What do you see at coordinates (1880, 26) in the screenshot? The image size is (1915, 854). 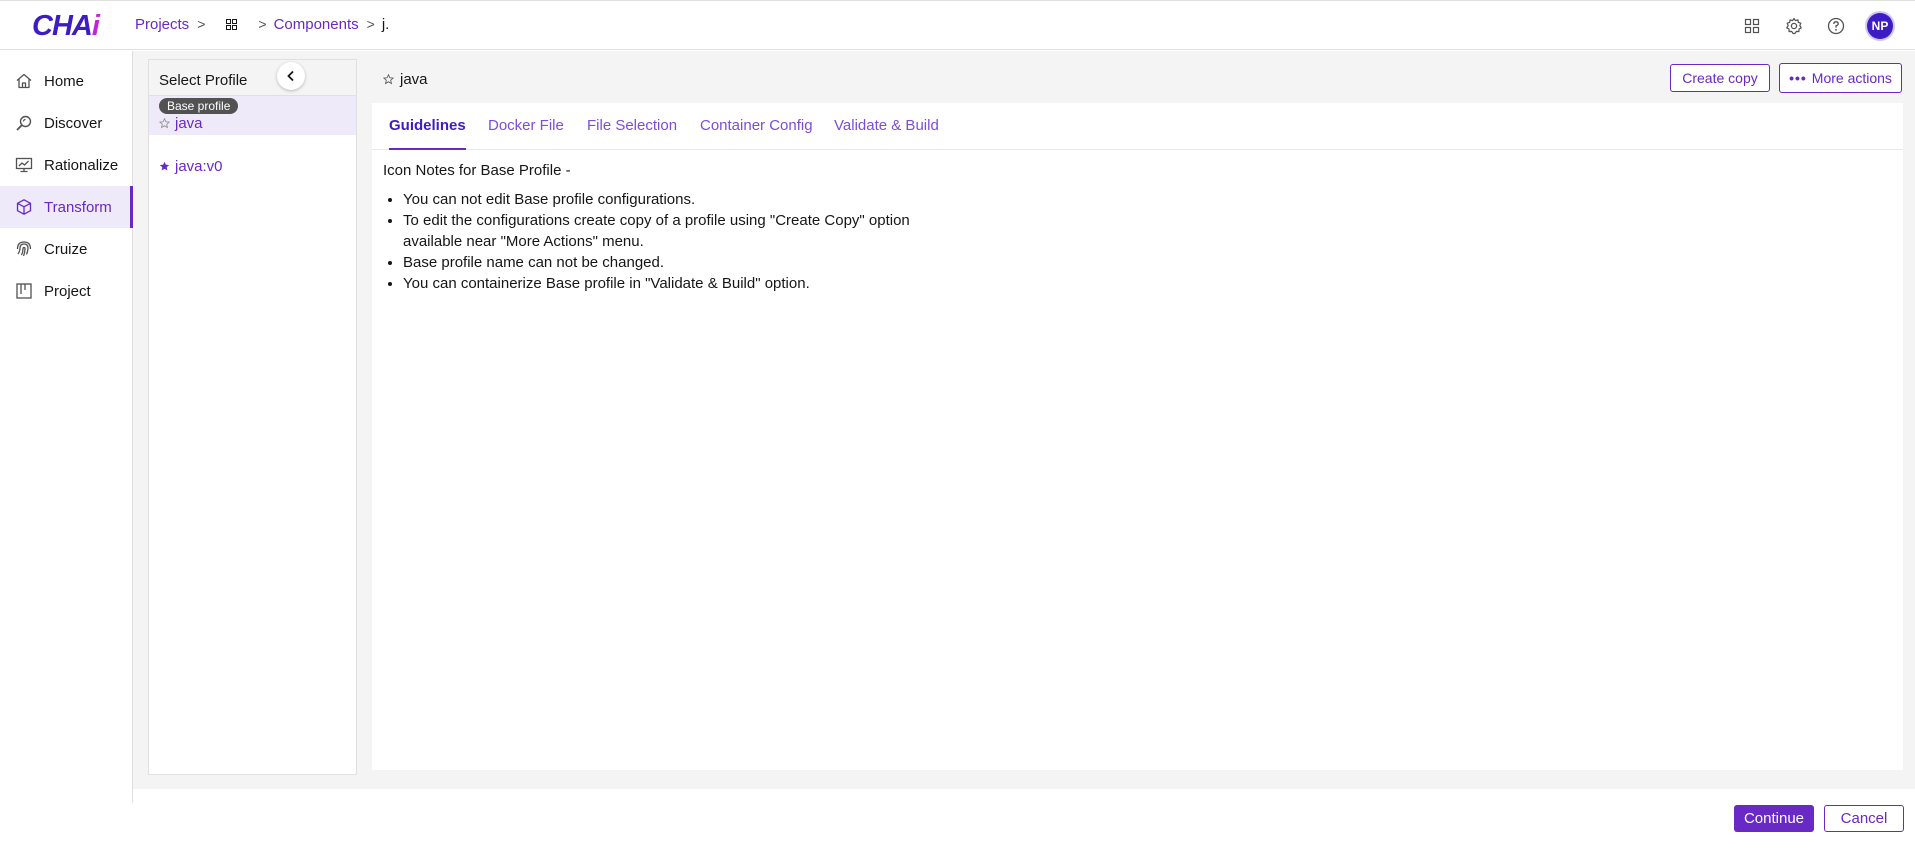 I see `user-avatar: NP` at bounding box center [1880, 26].